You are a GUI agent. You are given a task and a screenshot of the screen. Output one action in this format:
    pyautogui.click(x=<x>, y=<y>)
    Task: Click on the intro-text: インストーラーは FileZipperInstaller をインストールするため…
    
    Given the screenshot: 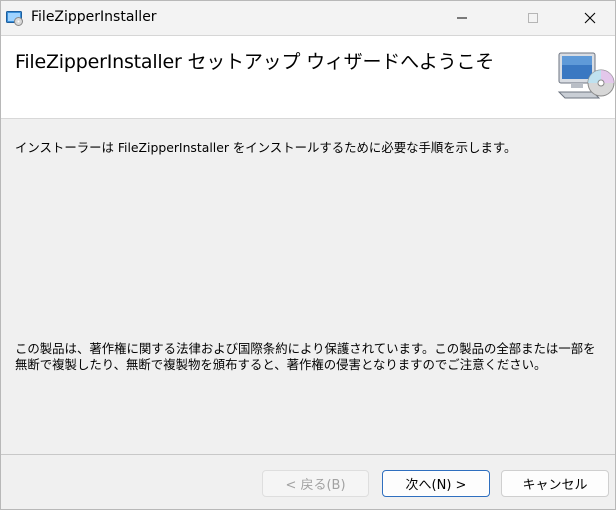 What is the action you would take?
    pyautogui.click(x=266, y=147)
    